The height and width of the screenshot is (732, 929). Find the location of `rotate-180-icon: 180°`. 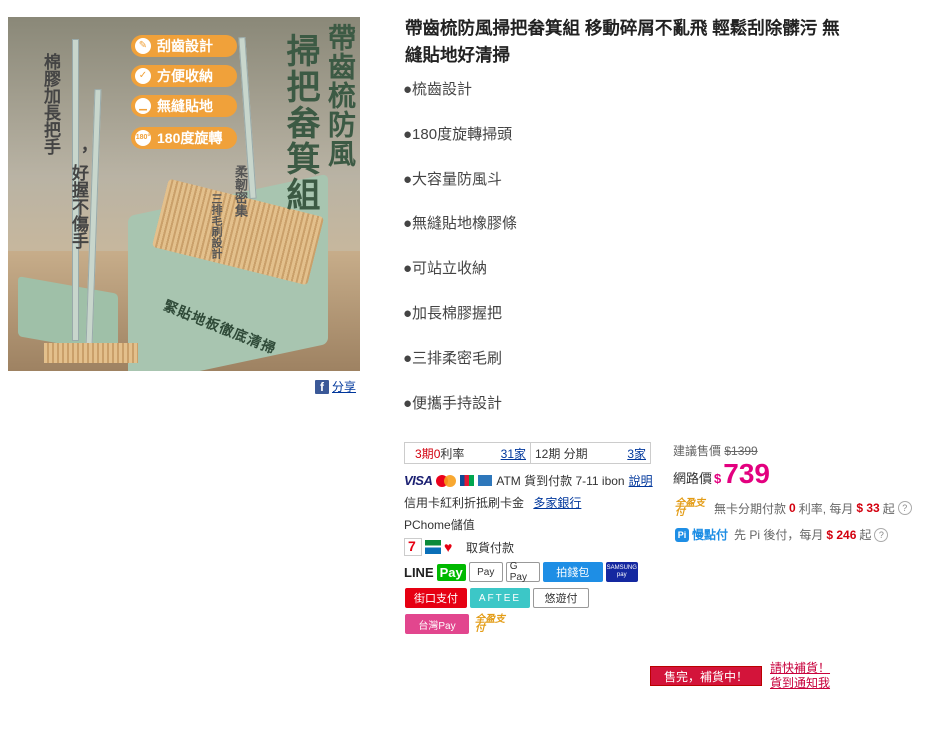

rotate-180-icon: 180° is located at coordinates (143, 138).